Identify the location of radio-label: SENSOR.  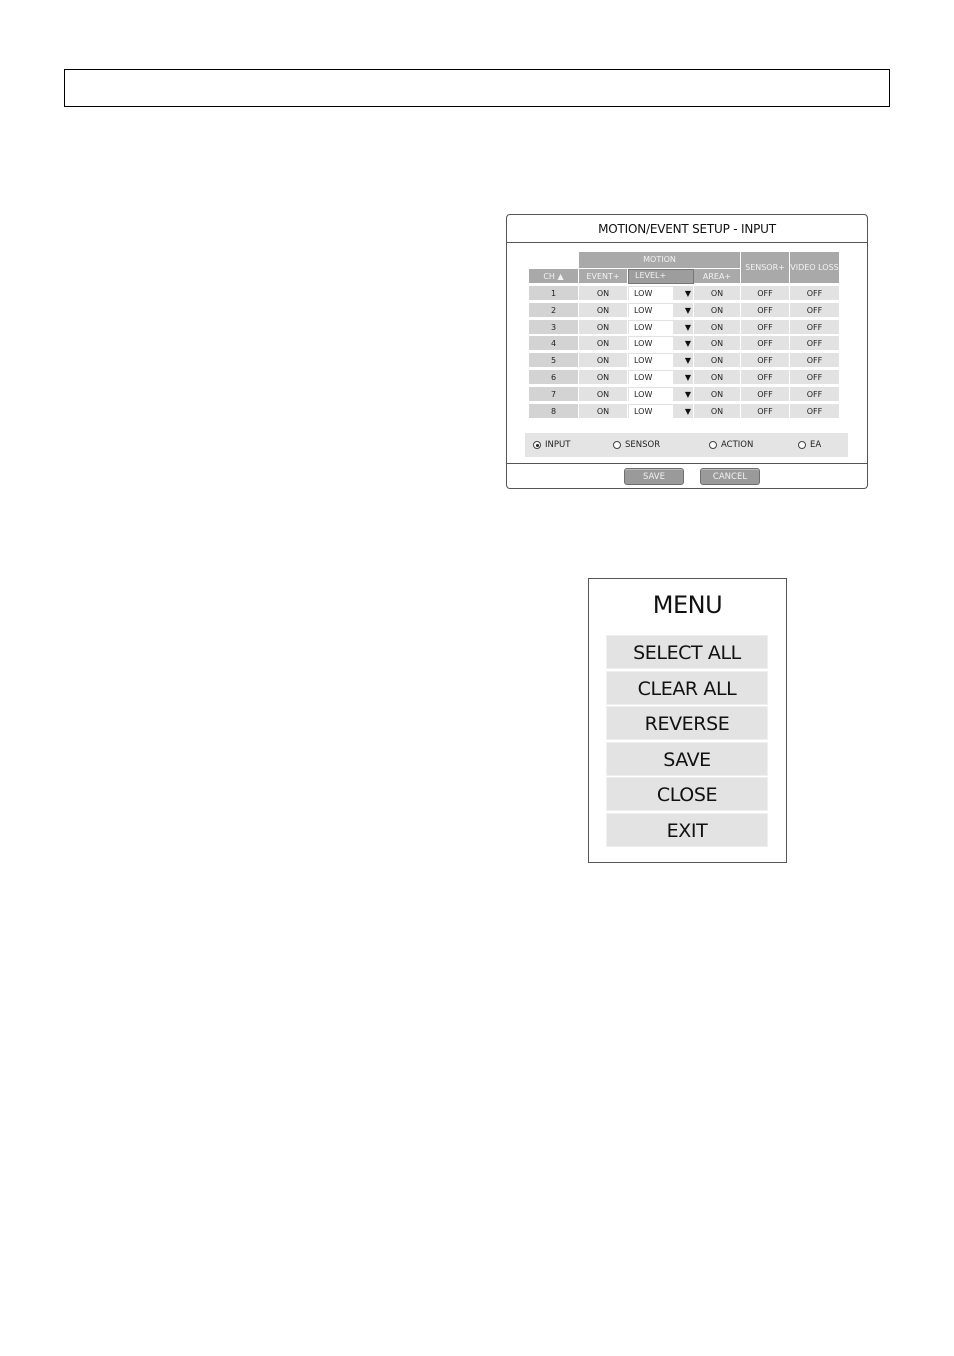
(643, 445).